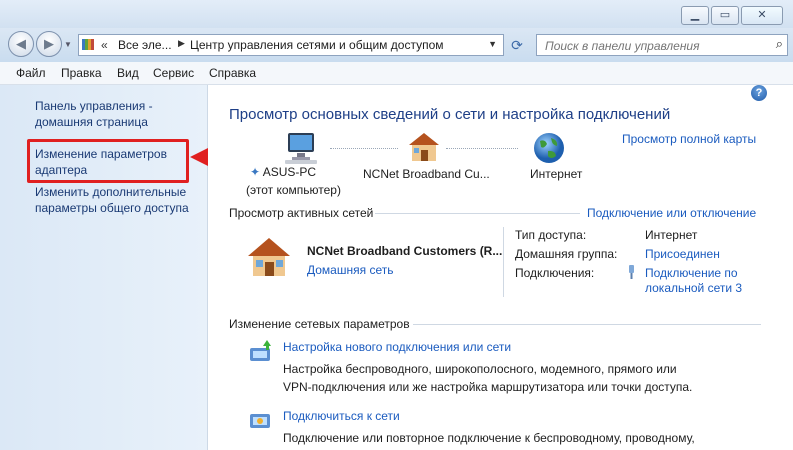  Describe the element at coordinates (111, 192) in the screenshot. I see `sharing-link-line-1: Изменить дополнительные` at that location.